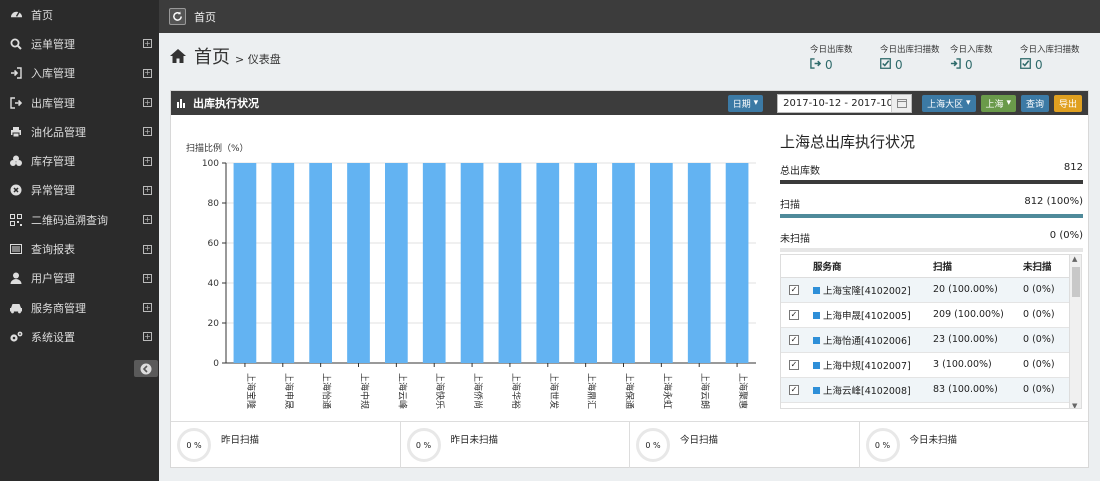 This screenshot has width=1100, height=481. I want to click on sidebar-item-6: 异常管理 +, so click(79, 190).